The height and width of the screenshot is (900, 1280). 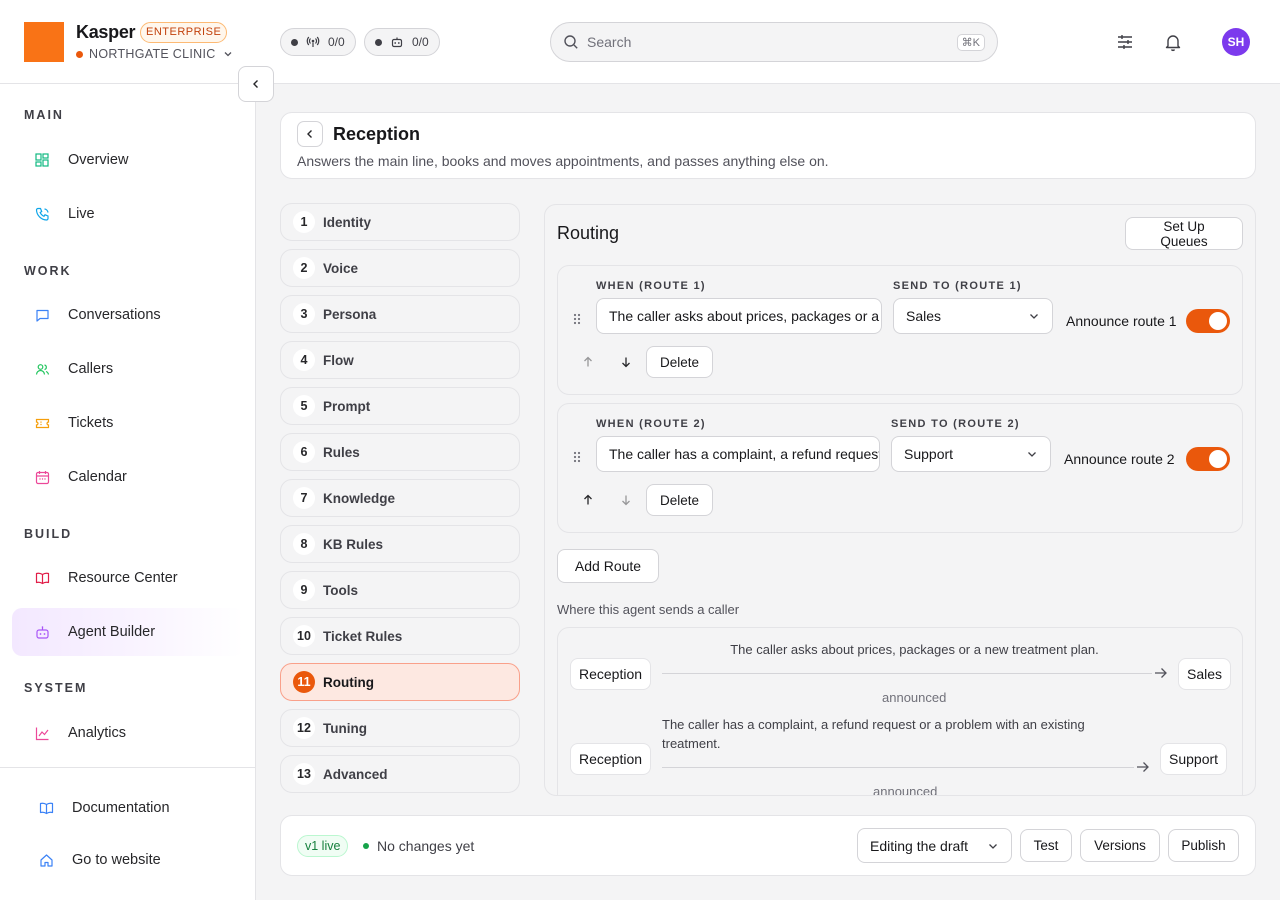 What do you see at coordinates (420, 42) in the screenshot?
I see `active-agents-count: 0/0` at bounding box center [420, 42].